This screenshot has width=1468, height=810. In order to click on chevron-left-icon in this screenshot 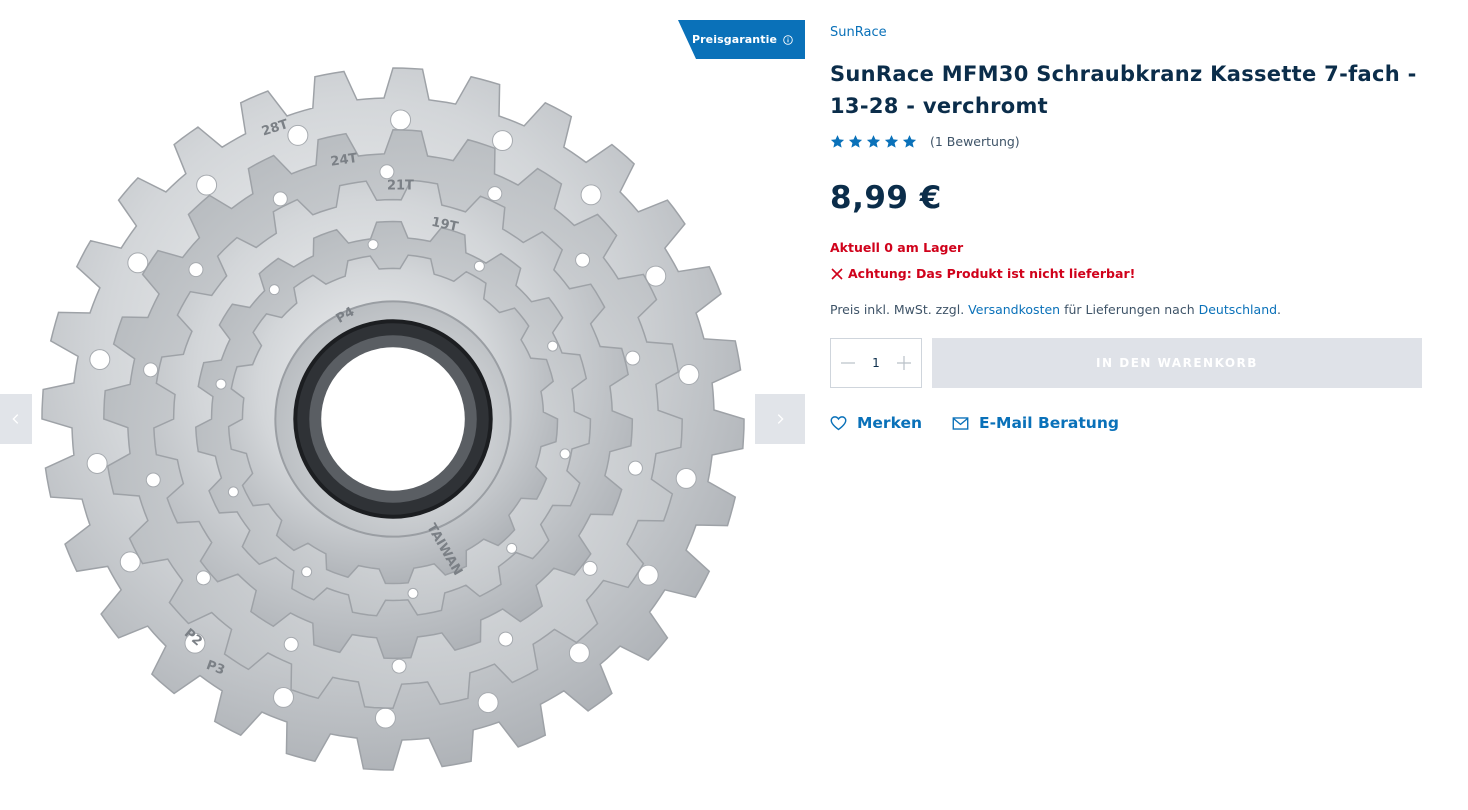, I will do `click(15, 419)`.